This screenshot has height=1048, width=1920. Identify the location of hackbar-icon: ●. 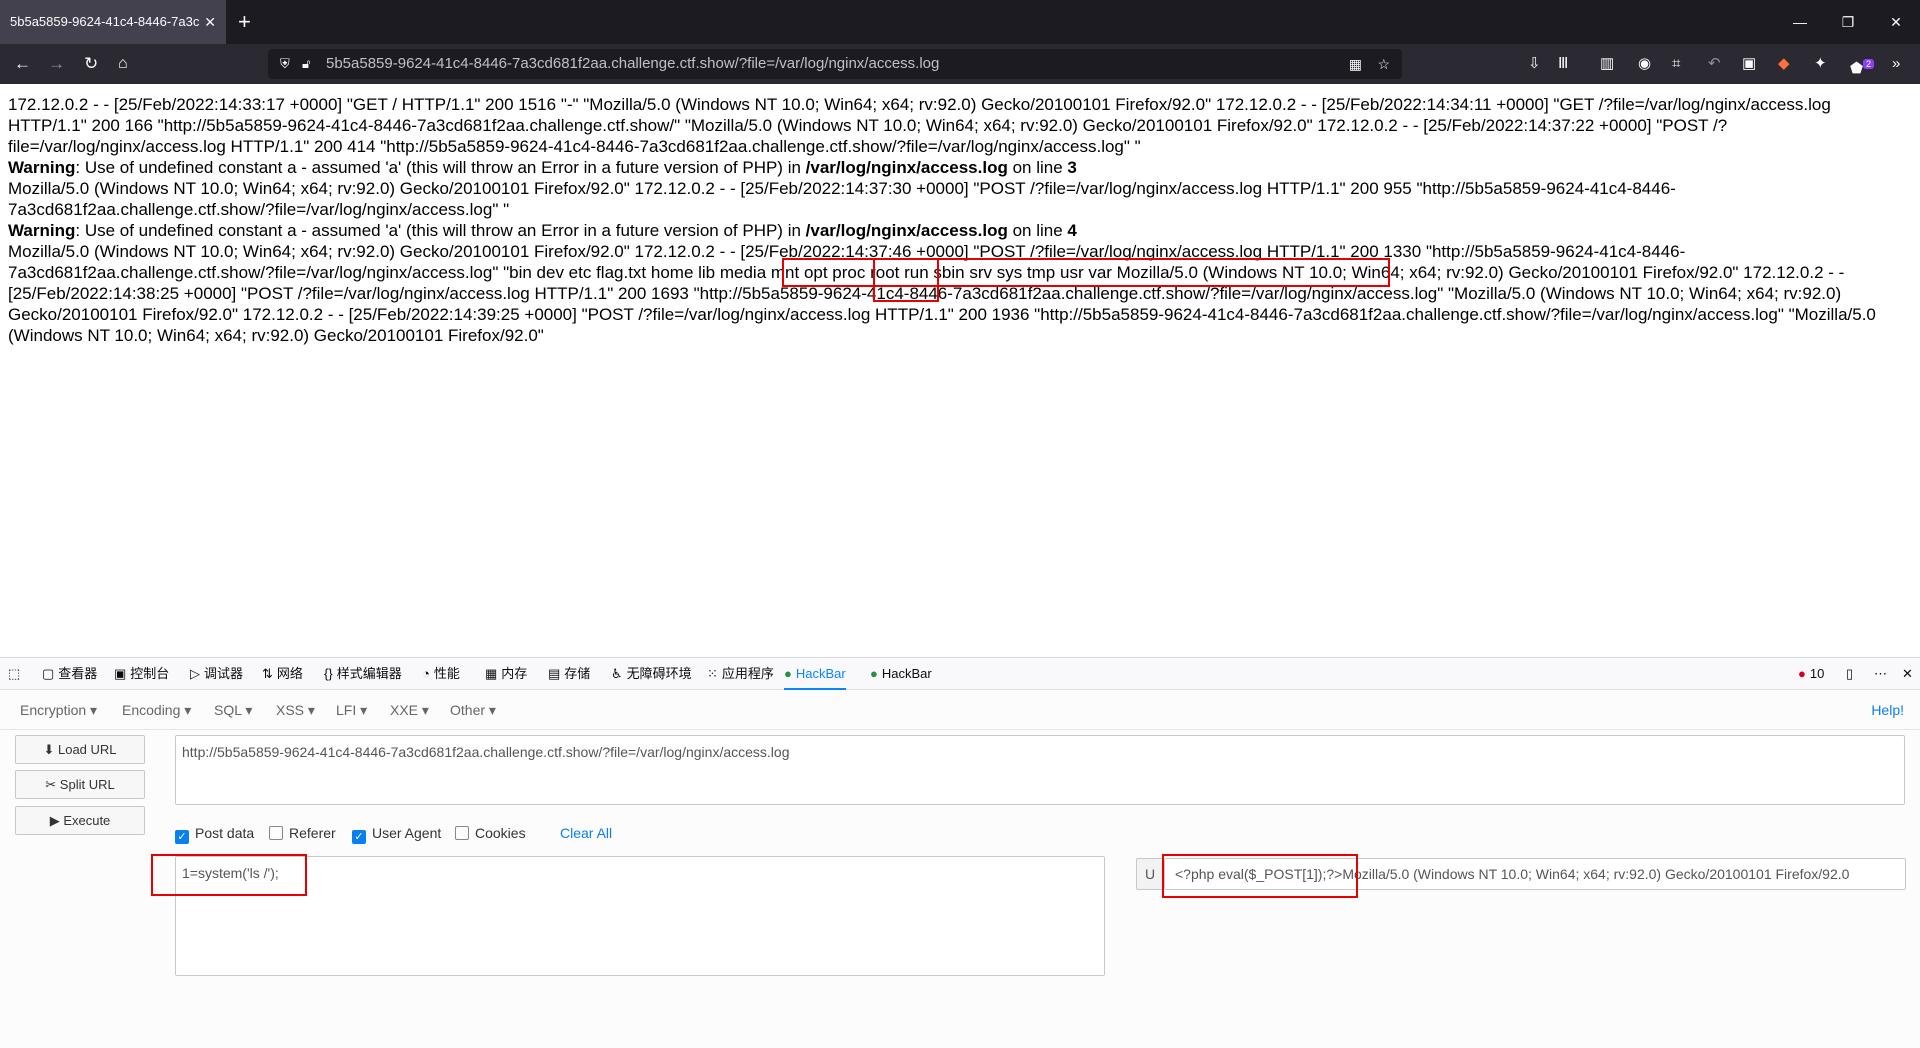
(874, 673).